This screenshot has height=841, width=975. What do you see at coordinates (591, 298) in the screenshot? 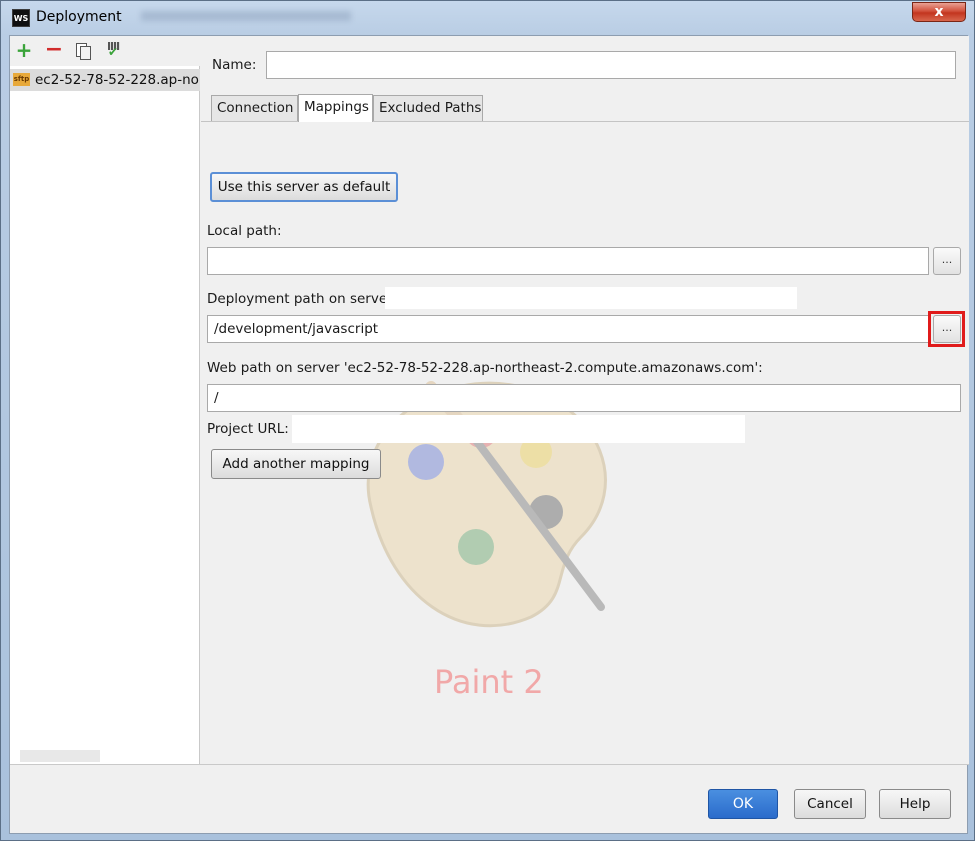
I see `redacted-region` at bounding box center [591, 298].